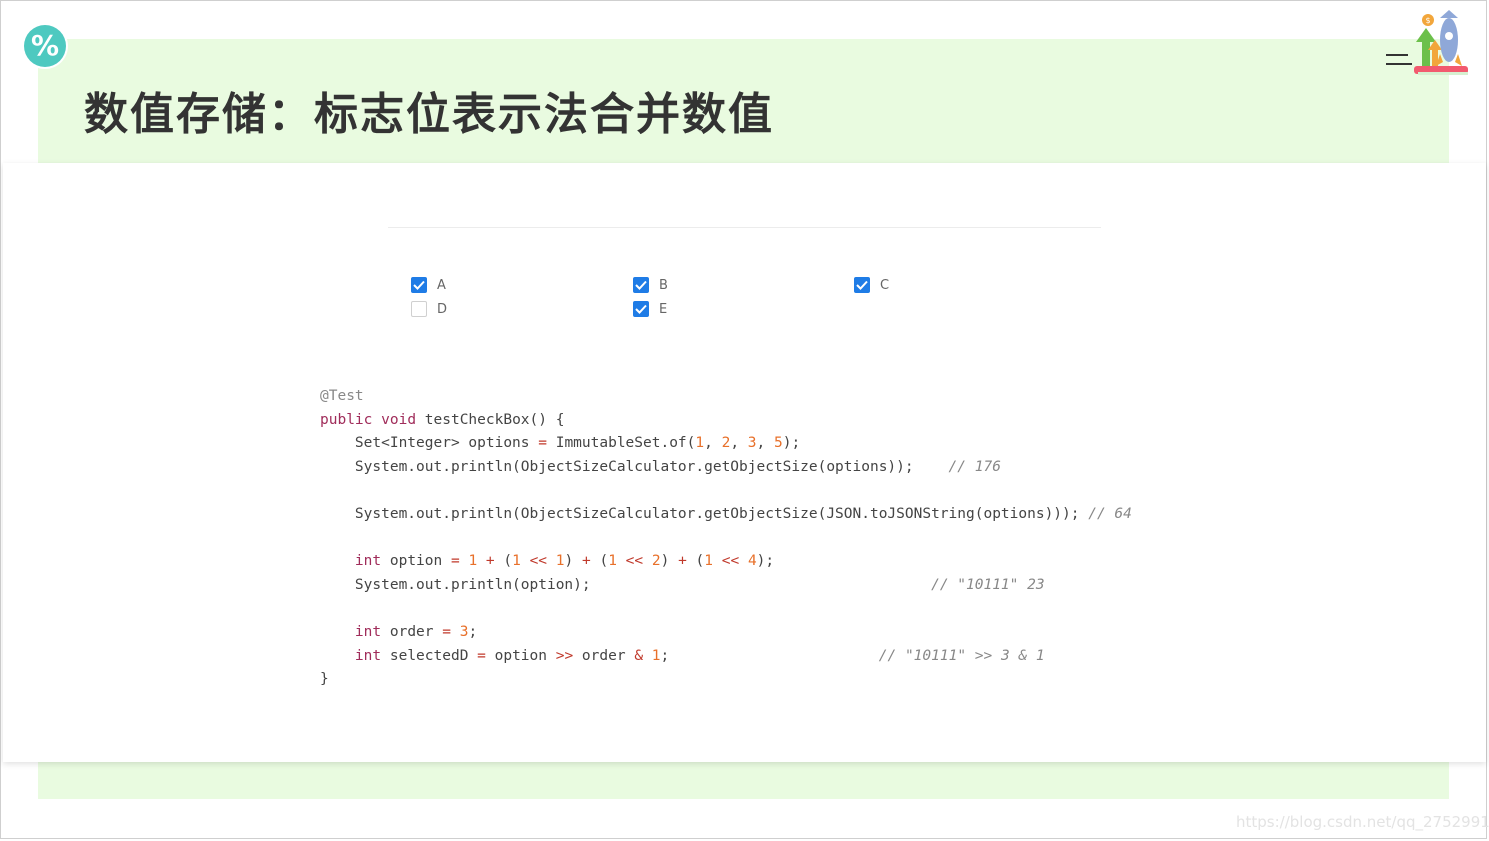  What do you see at coordinates (442, 419) in the screenshot?
I see `code-line: public void testCheckBox() {` at bounding box center [442, 419].